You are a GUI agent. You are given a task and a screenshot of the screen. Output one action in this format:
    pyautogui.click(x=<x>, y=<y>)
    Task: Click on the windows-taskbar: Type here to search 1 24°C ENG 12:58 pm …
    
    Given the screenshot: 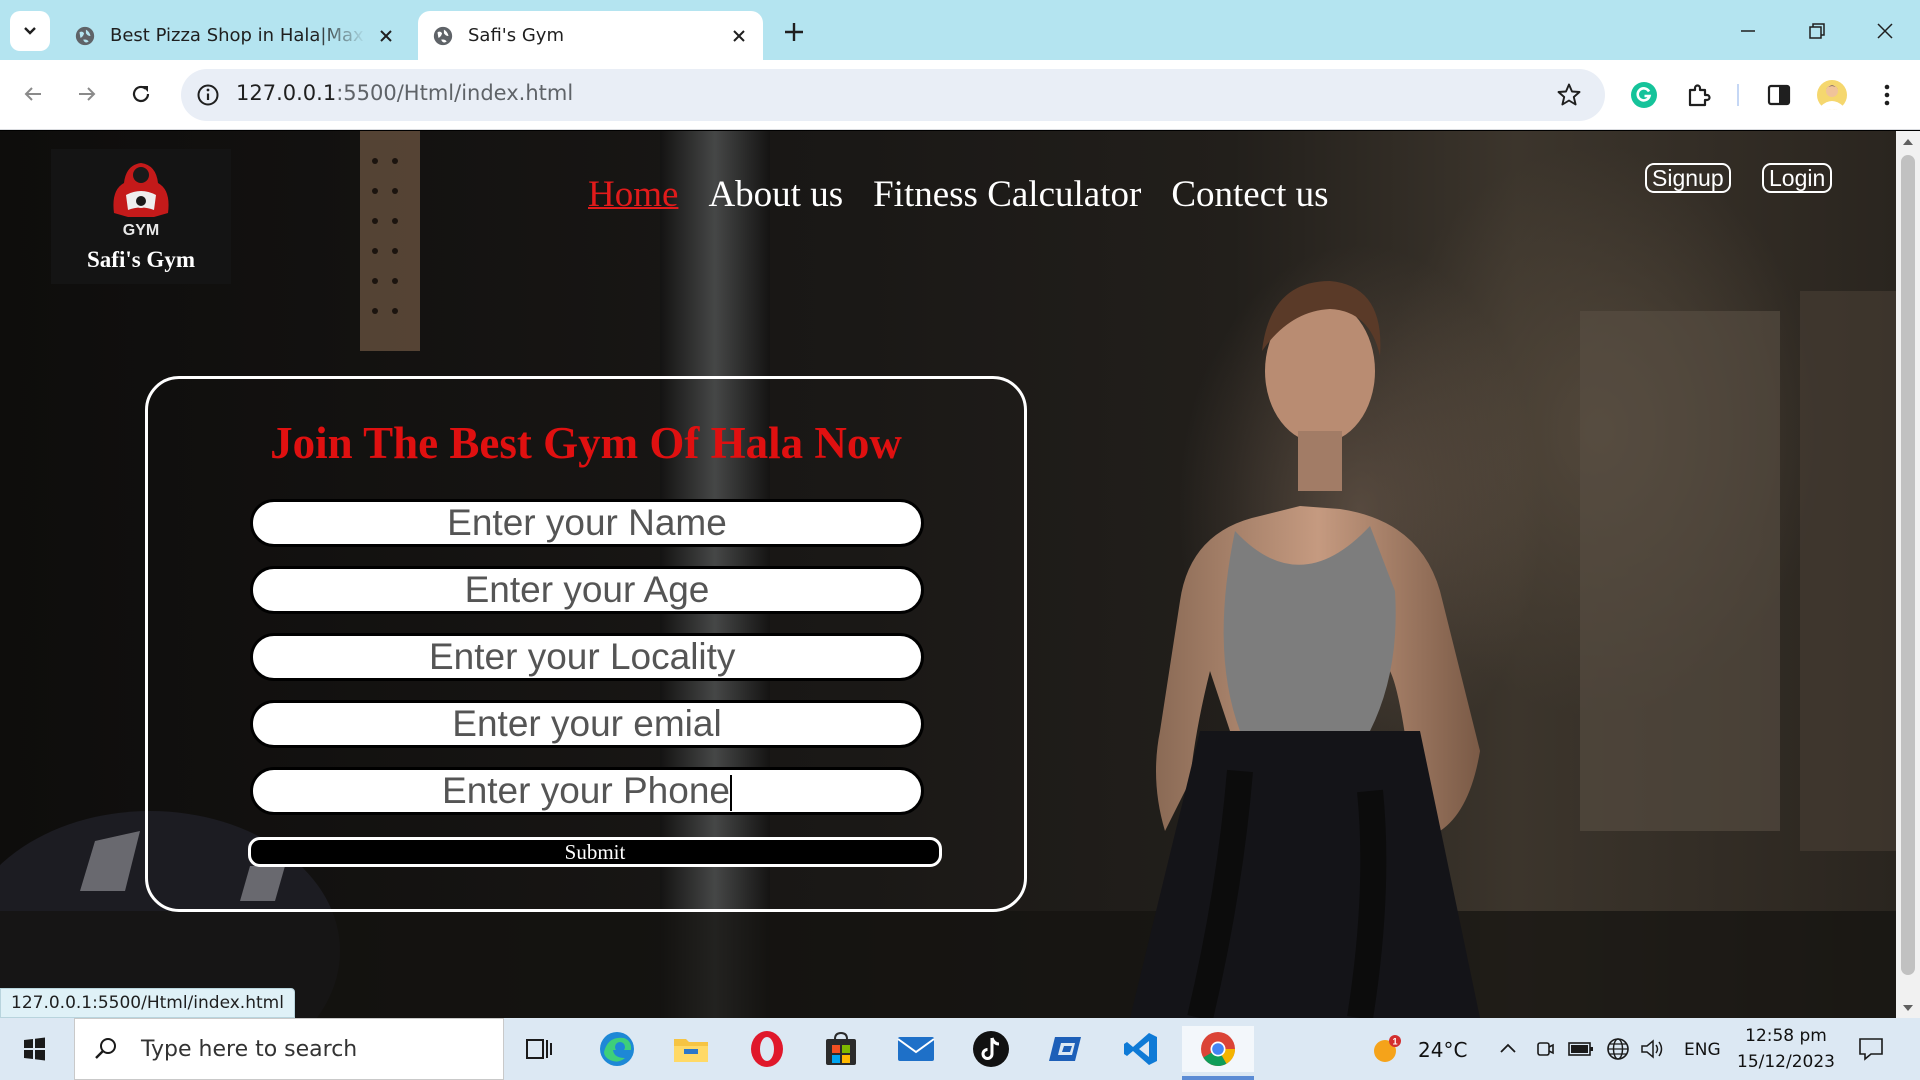 What is the action you would take?
    pyautogui.click(x=960, y=1049)
    